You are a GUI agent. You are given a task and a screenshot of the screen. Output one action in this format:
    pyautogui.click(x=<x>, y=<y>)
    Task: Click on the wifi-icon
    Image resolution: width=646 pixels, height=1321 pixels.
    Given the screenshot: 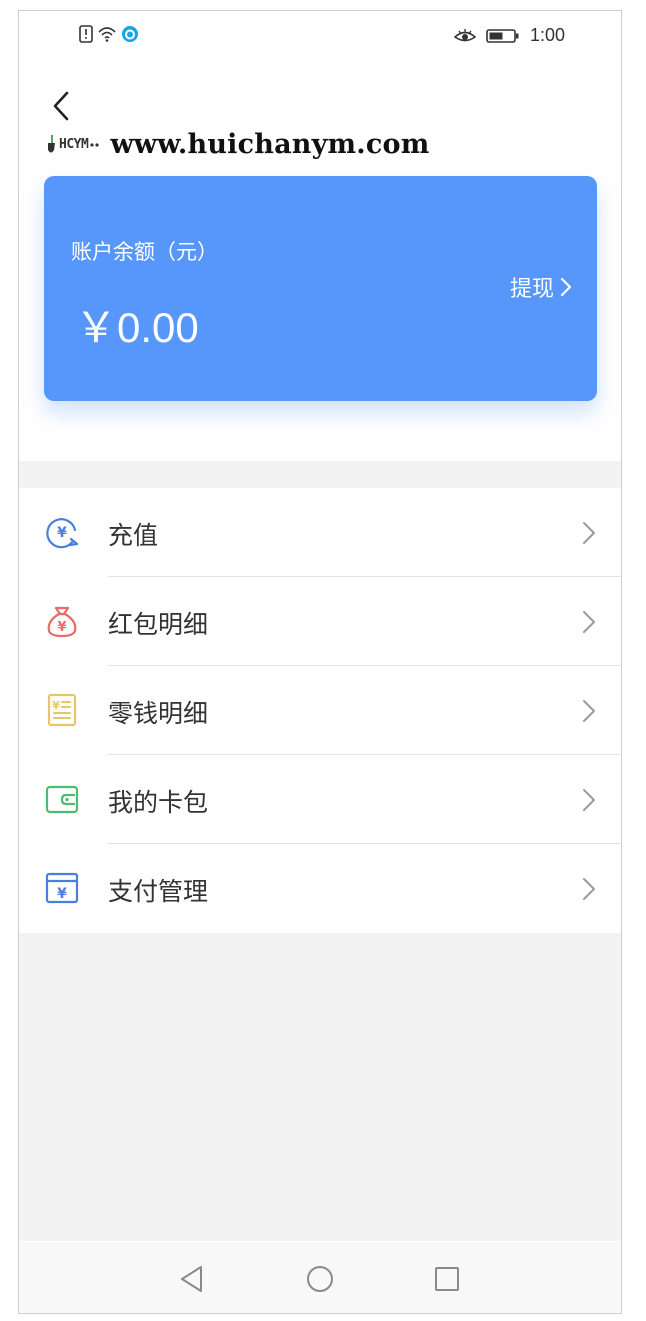 What is the action you would take?
    pyautogui.click(x=107, y=34)
    